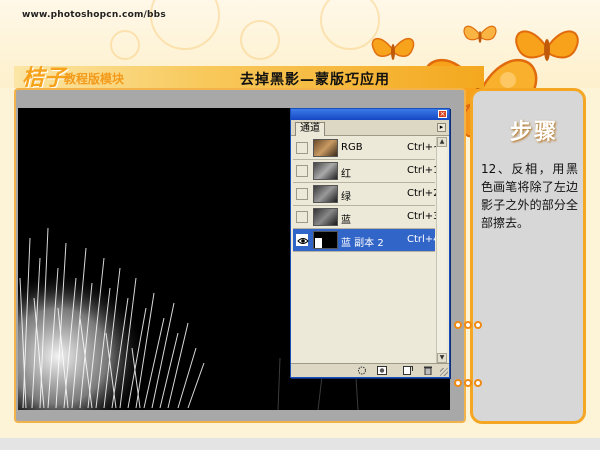  I want to click on panel-tab-row: 通道 ▸, so click(370, 128).